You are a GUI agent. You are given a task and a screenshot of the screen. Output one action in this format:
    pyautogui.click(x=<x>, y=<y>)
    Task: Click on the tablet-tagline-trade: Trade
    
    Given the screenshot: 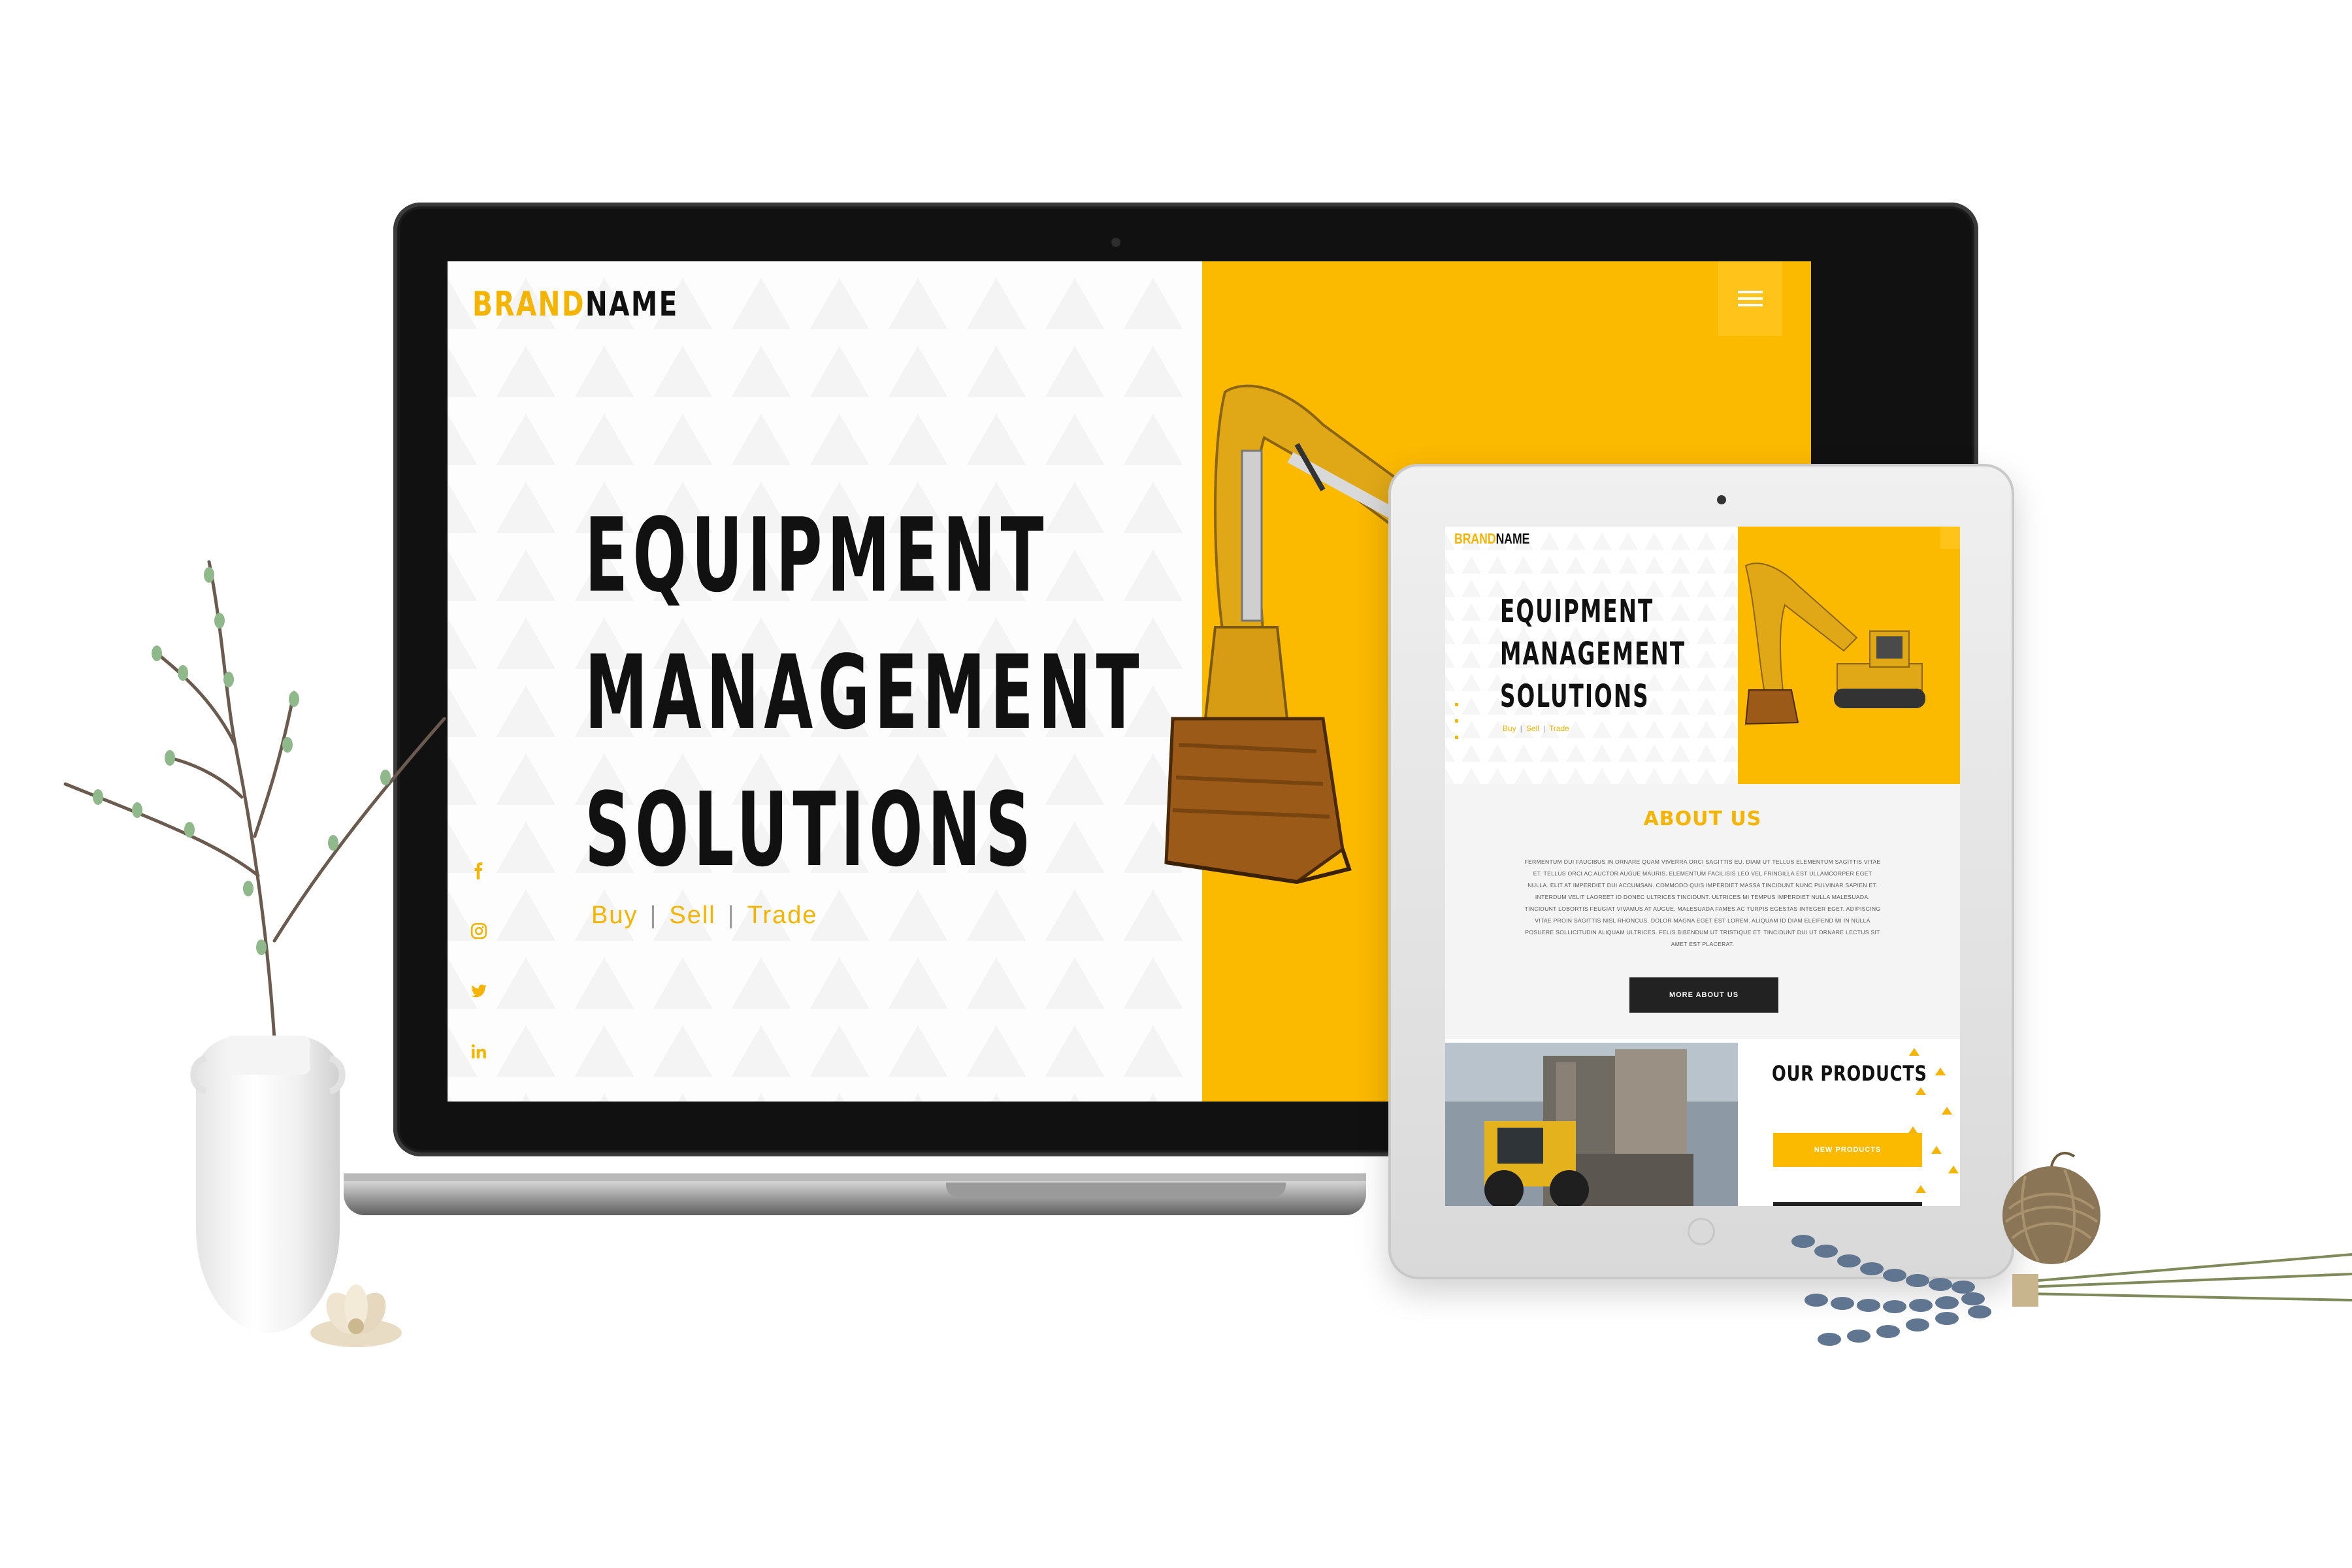 What is the action you would take?
    pyautogui.click(x=1559, y=728)
    